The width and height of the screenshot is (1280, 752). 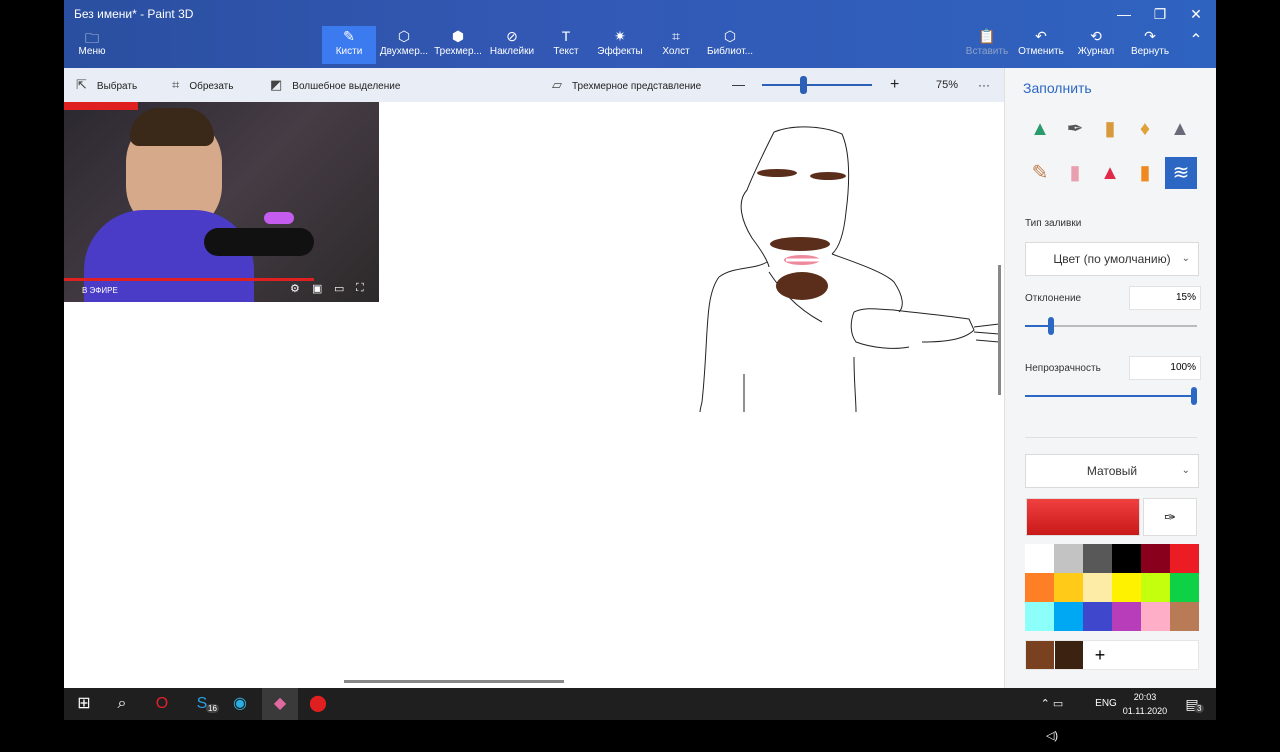 What do you see at coordinates (1124, 14) in the screenshot?
I see `minimize-button: —` at bounding box center [1124, 14].